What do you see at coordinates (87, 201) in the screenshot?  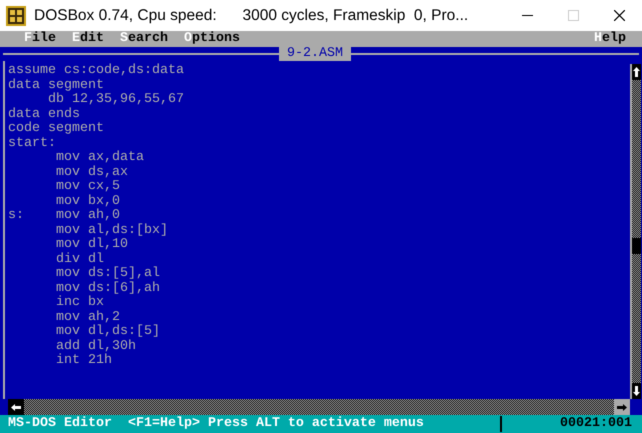 I see `code-line: mov bx,0` at bounding box center [87, 201].